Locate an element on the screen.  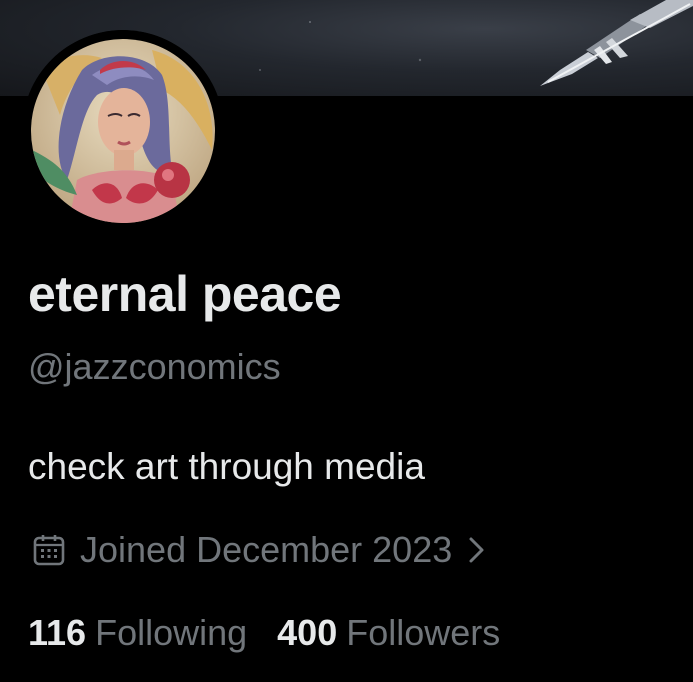
followers-label: Followers is located at coordinates (423, 632).